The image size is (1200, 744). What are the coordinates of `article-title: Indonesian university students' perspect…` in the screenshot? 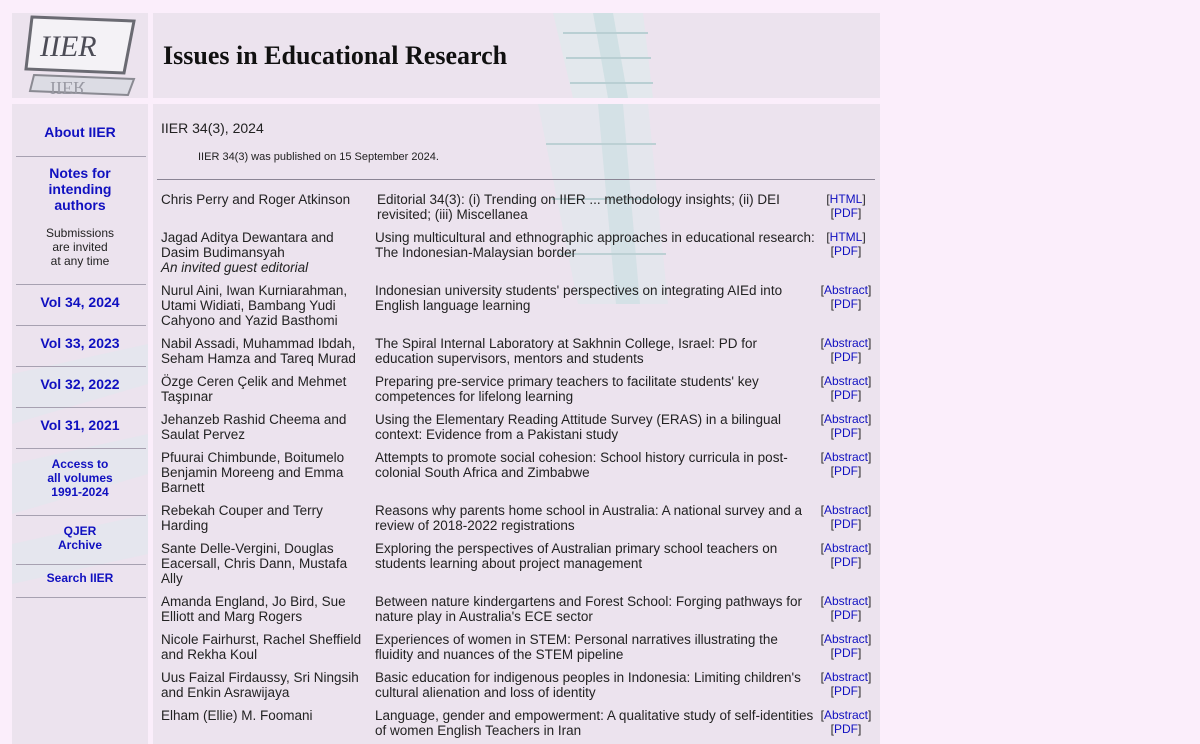 It's located at (579, 298).